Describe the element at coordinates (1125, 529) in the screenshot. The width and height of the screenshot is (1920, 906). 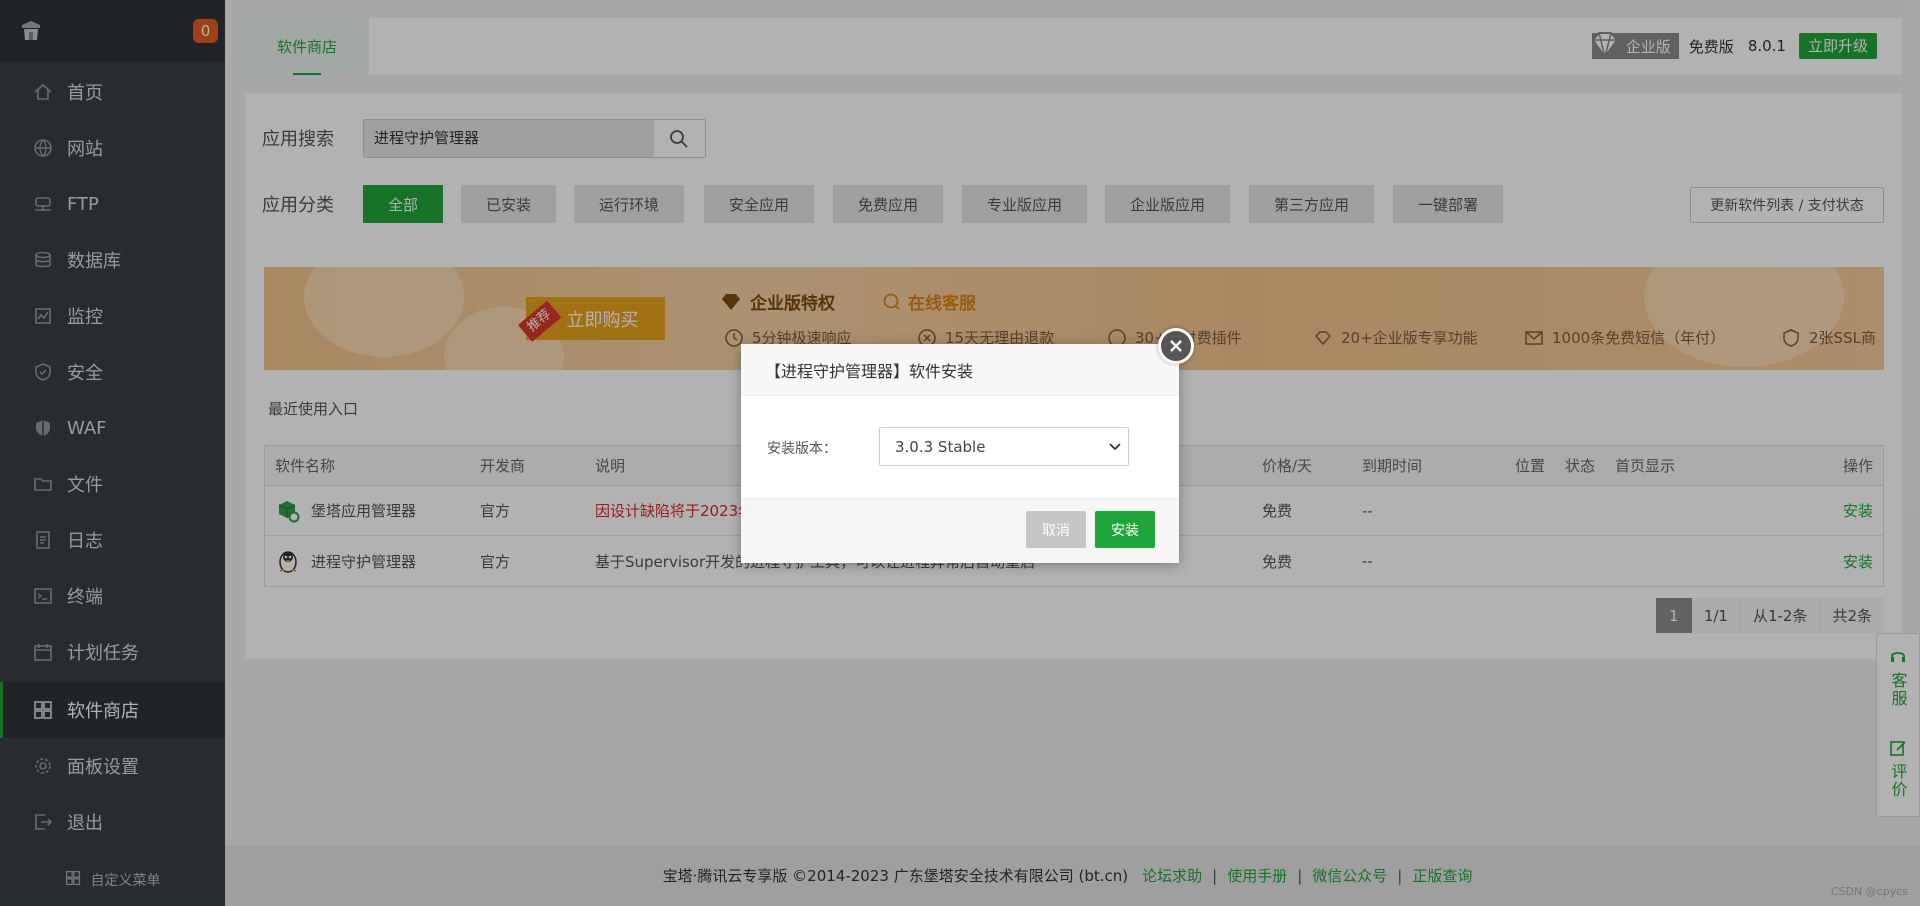
I see `install-button: 安装` at that location.